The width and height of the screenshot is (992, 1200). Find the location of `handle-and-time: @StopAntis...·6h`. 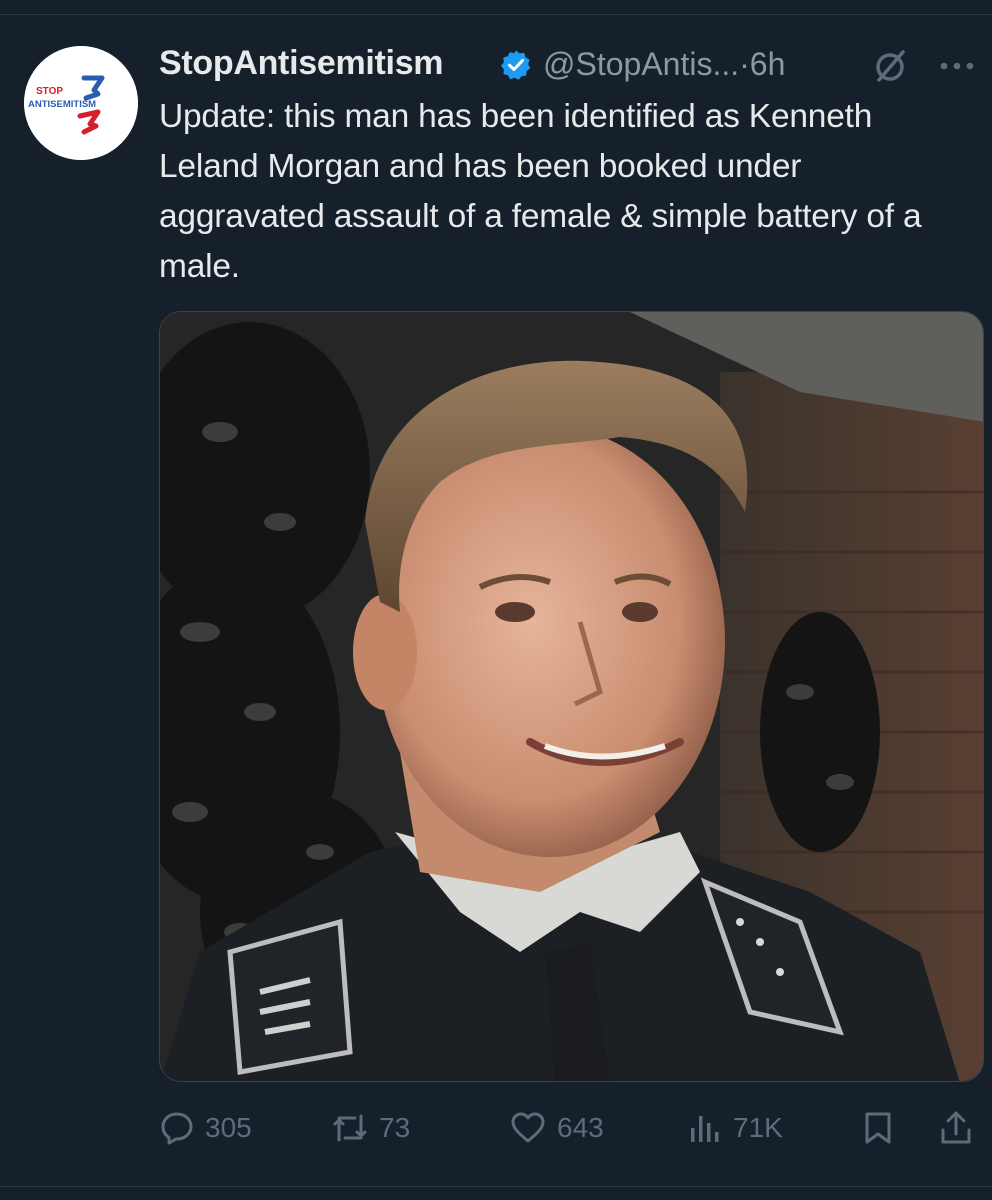

handle-and-time: @StopAntis...·6h is located at coordinates (664, 64).